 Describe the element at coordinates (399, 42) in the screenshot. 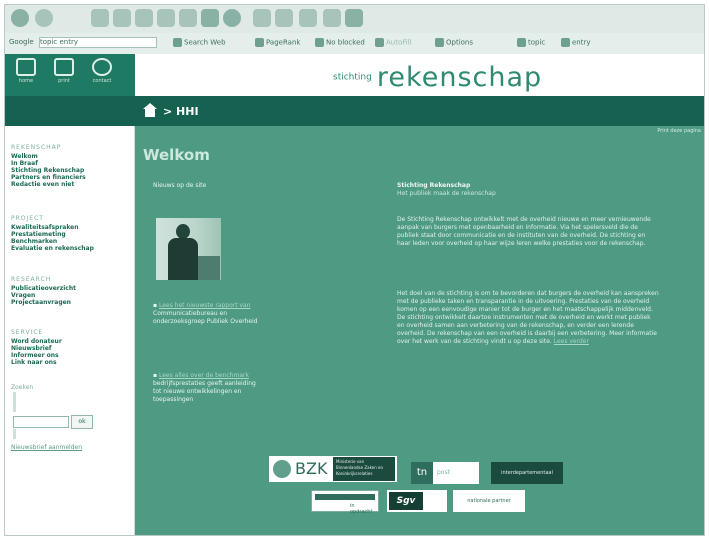

I see `autofill-label: AutoFill` at that location.